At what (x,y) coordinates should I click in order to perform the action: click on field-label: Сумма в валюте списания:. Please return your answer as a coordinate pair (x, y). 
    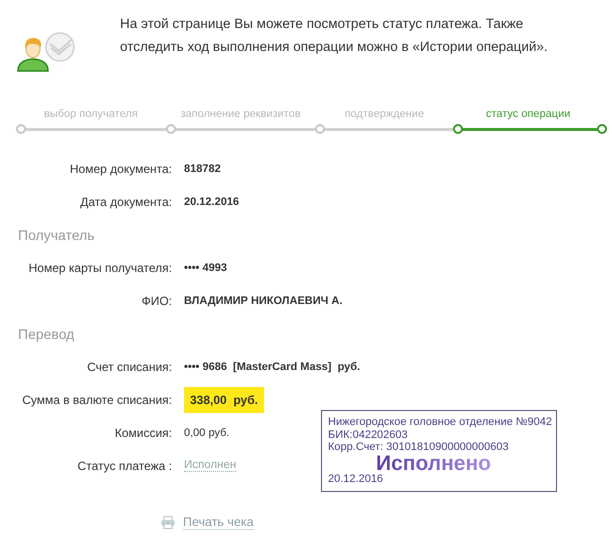
    Looking at the image, I should click on (96, 399).